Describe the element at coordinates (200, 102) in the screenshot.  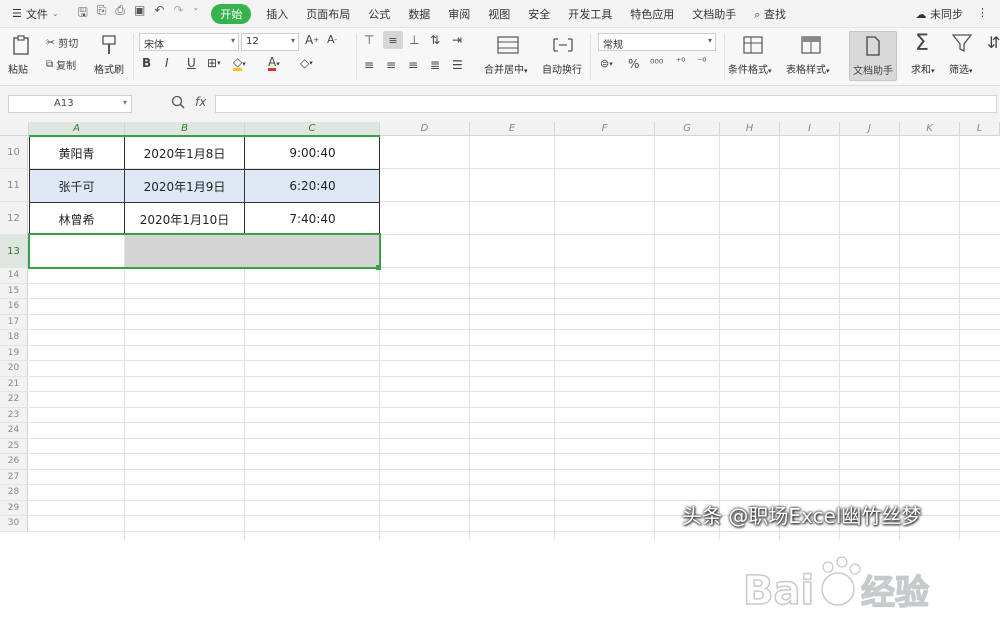
I see `fx-button: fx` at that location.